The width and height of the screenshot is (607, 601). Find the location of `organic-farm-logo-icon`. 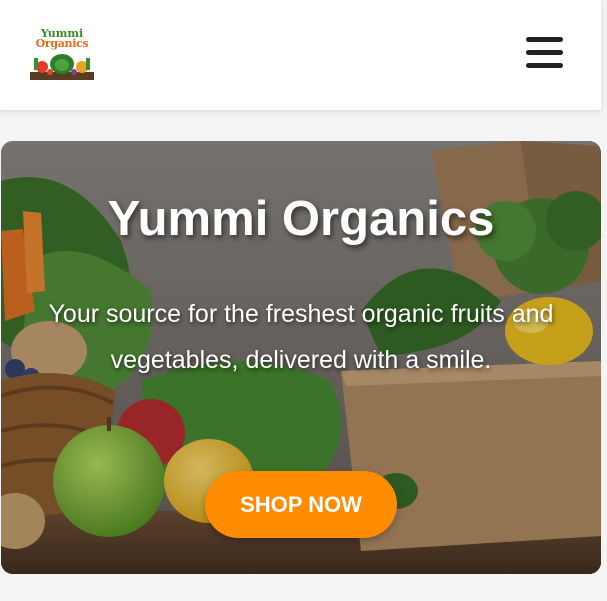

organic-farm-logo-icon is located at coordinates (62, 67).